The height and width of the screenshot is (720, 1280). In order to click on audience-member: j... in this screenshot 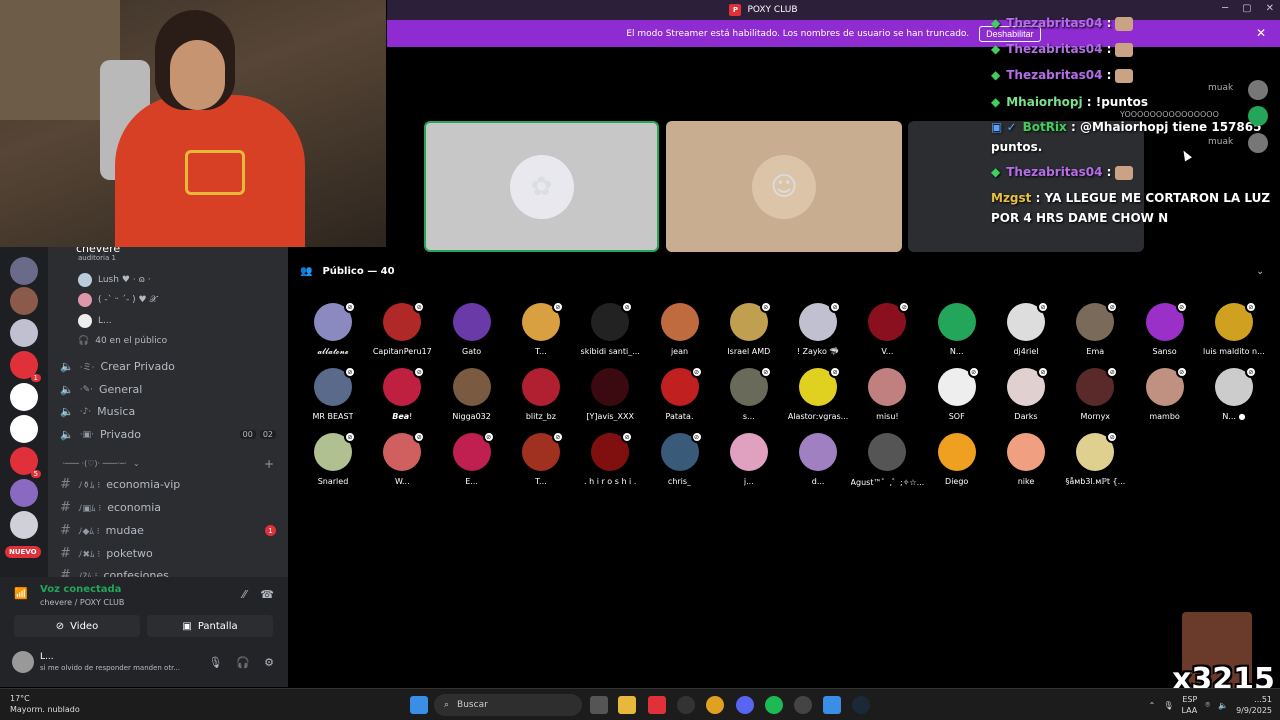, I will do `click(749, 459)`.